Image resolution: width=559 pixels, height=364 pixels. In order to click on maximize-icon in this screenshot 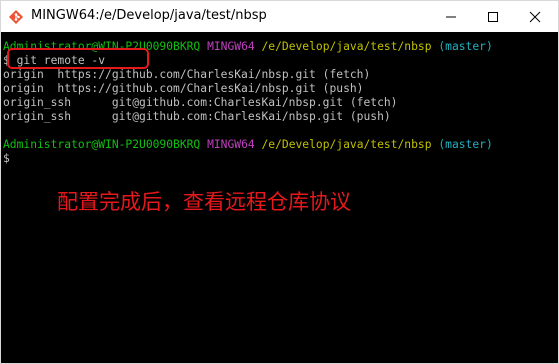, I will do `click(493, 17)`.